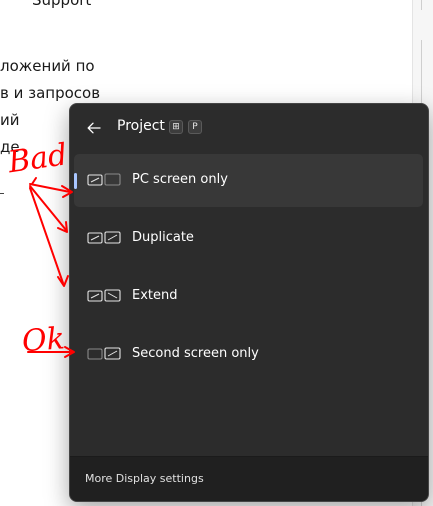 This screenshot has height=506, width=433. I want to click on option-second-screen-only: Second screen only, so click(248, 354).